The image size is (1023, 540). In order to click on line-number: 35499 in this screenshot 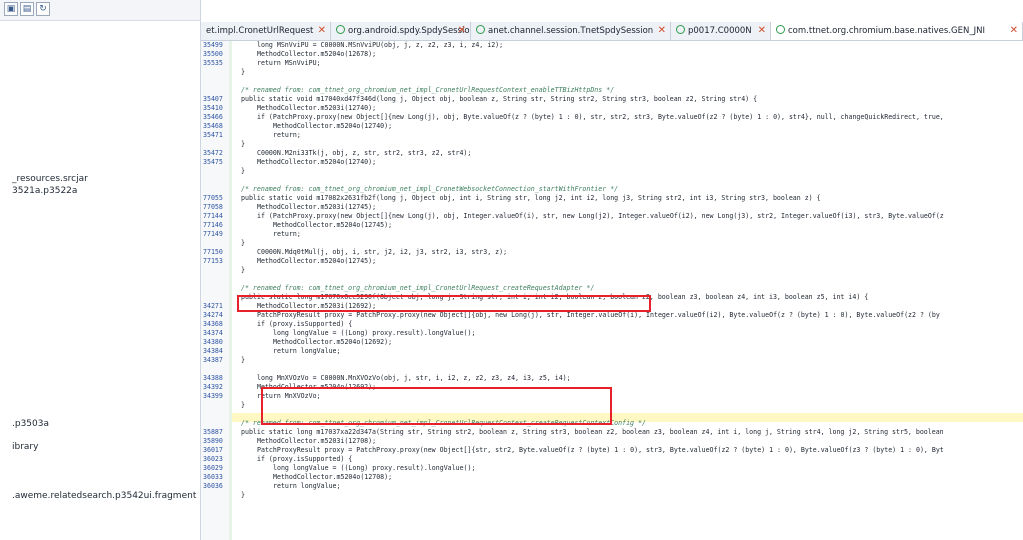, I will do `click(213, 45)`.